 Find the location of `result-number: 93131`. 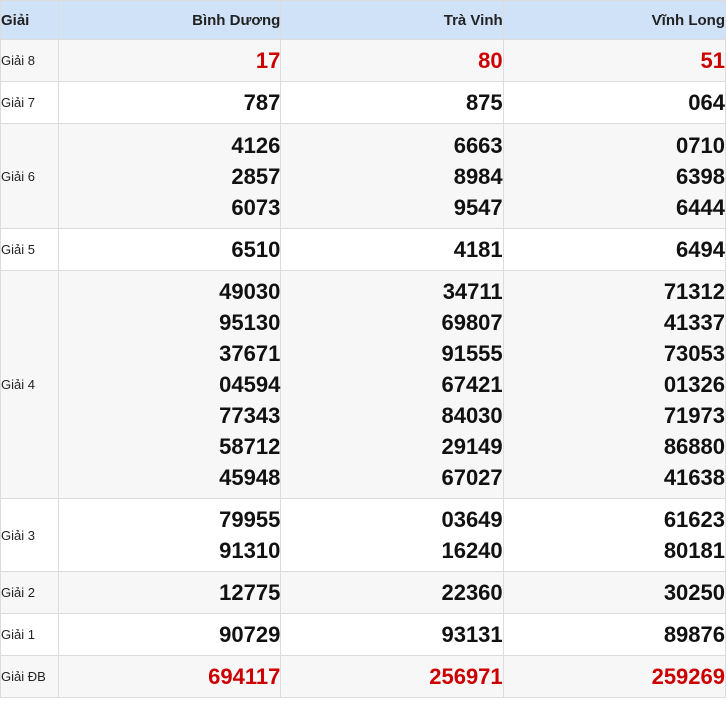

result-number: 93131 is located at coordinates (472, 634).